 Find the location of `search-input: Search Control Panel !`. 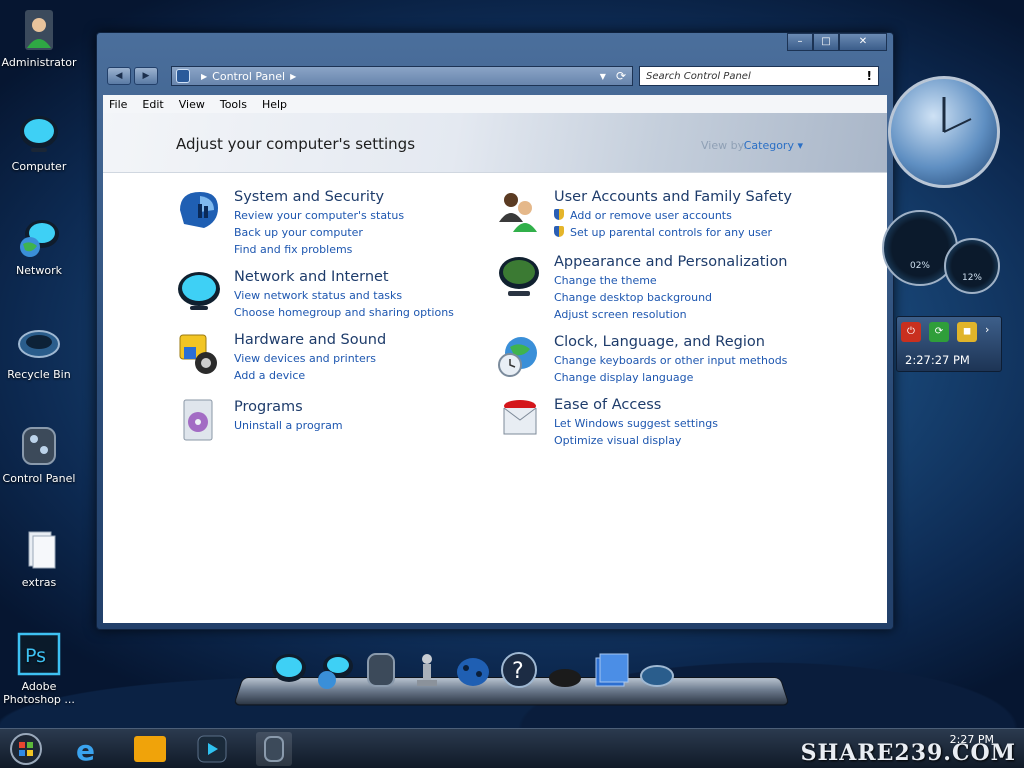

search-input: Search Control Panel ! is located at coordinates (759, 76).